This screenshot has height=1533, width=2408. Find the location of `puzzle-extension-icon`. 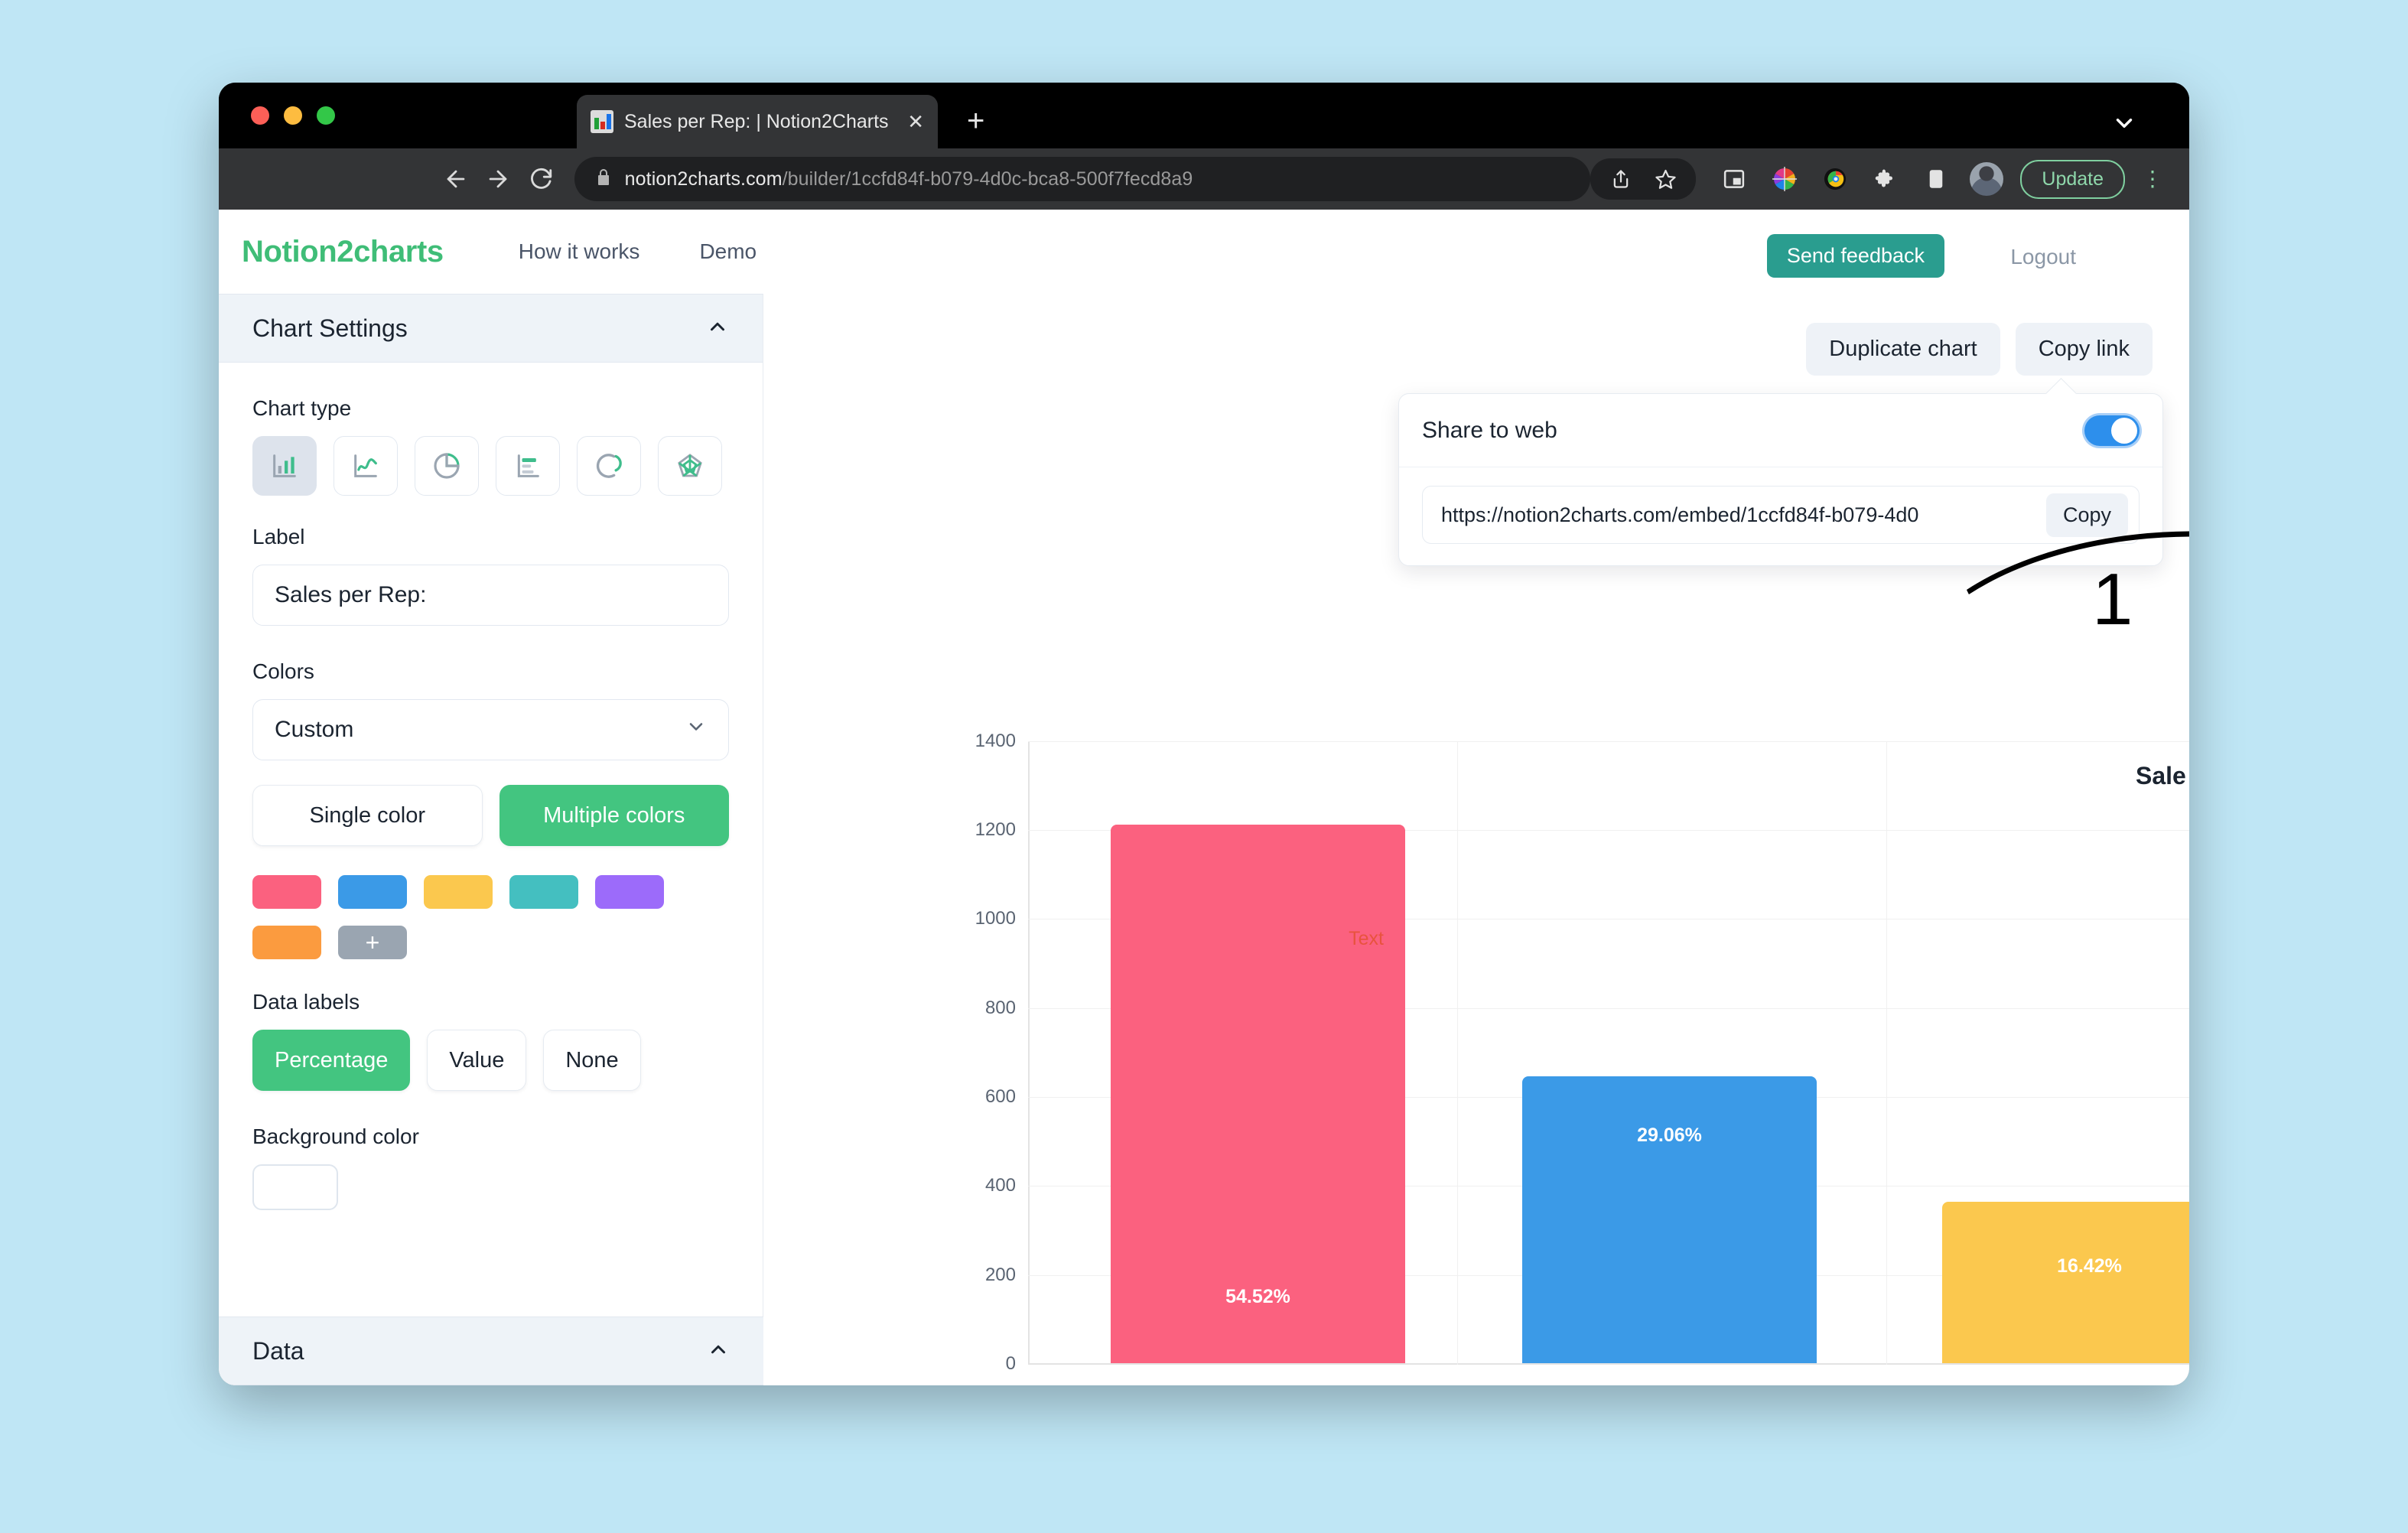

puzzle-extension-icon is located at coordinates (1885, 179).